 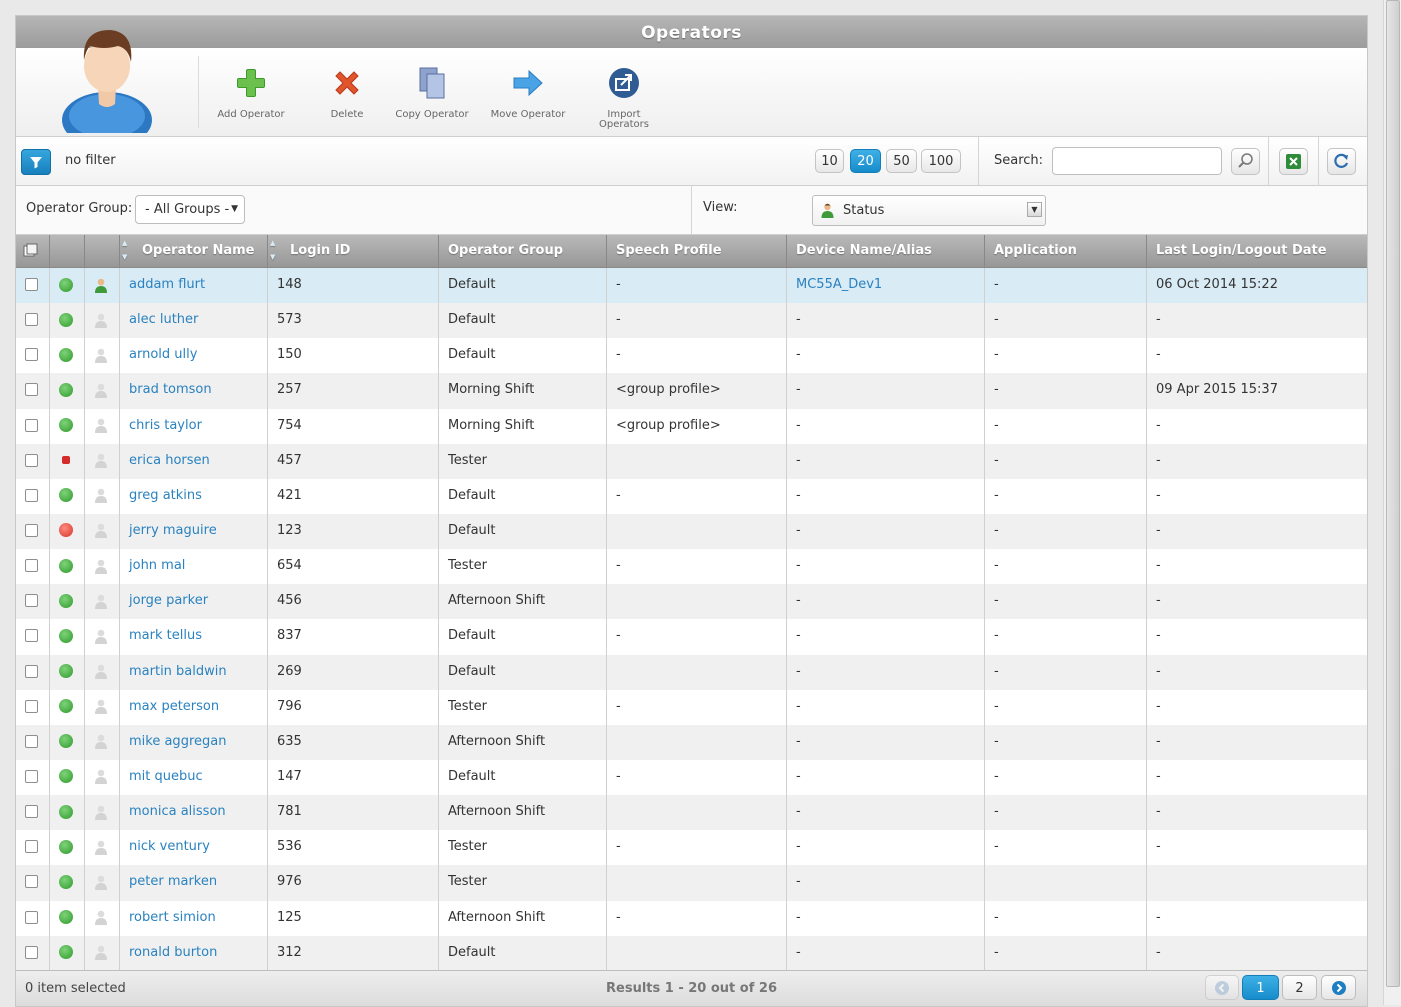 I want to click on table-row: ronald burton 312 Default - - -, so click(x=691, y=953).